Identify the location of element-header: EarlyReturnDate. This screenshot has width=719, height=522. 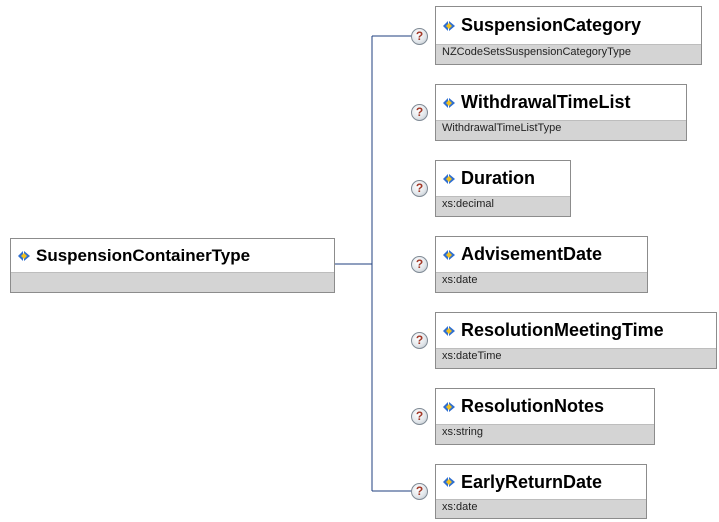
(541, 482).